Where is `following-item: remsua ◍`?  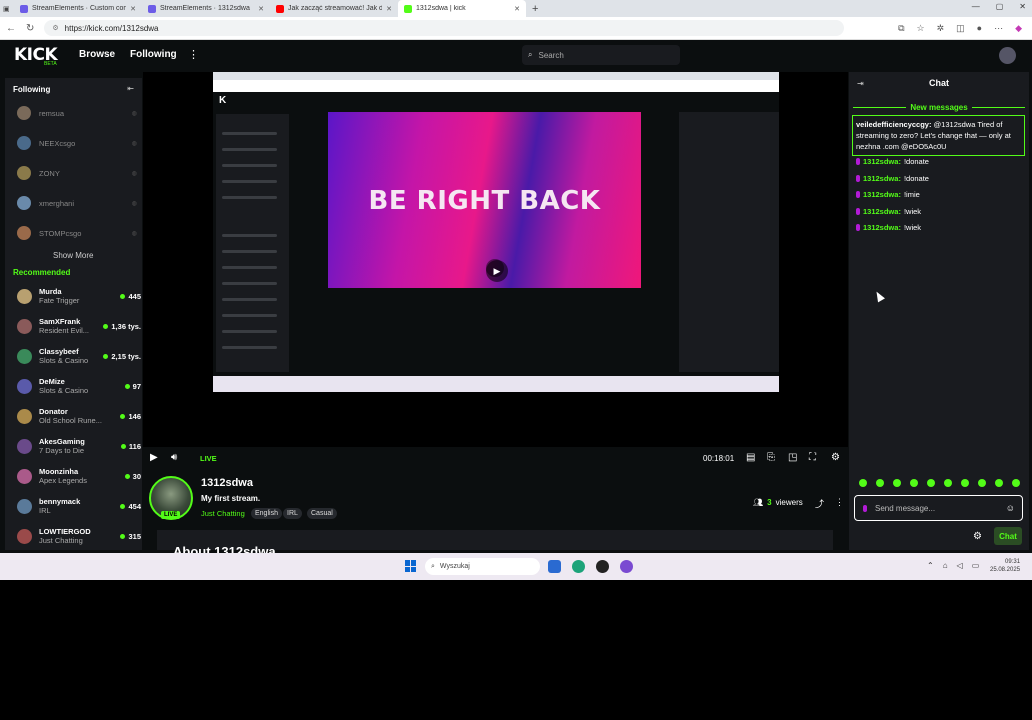 following-item: remsua ◍ is located at coordinates (77, 113).